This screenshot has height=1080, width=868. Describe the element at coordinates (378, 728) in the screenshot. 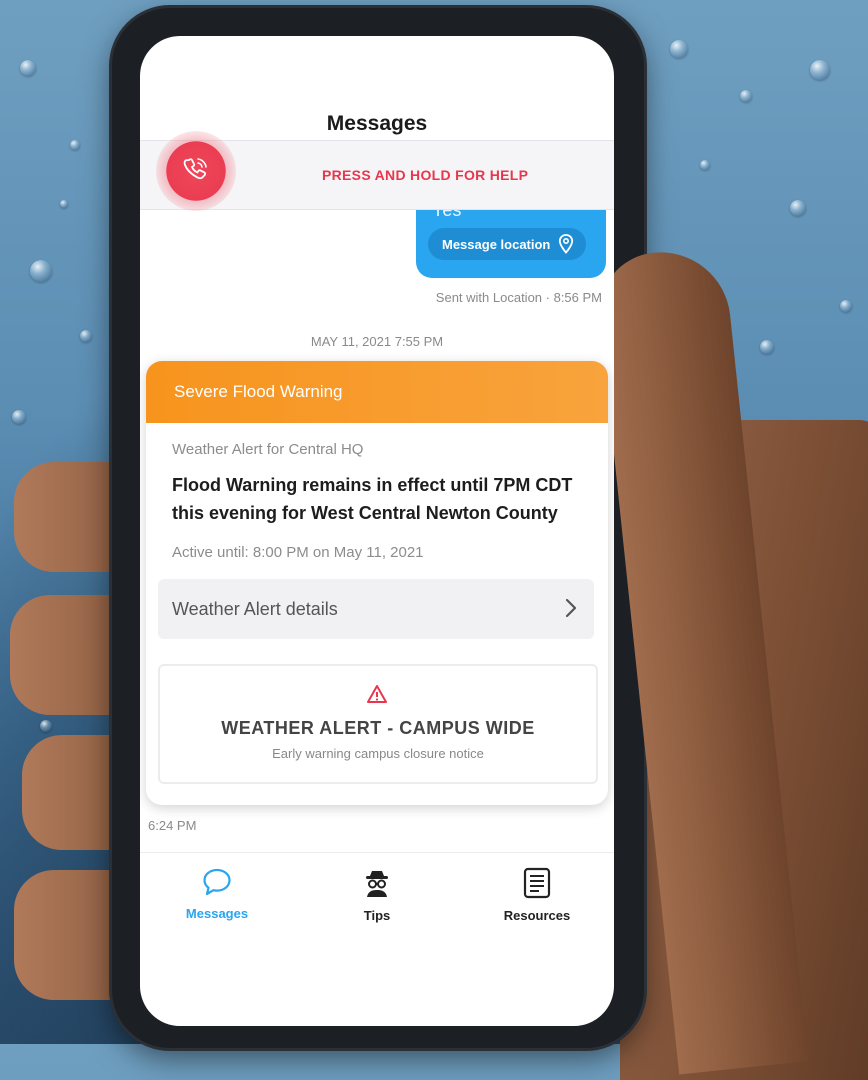

I see `notice-title: WEATHER ALERT - CAMPUS WIDE` at that location.